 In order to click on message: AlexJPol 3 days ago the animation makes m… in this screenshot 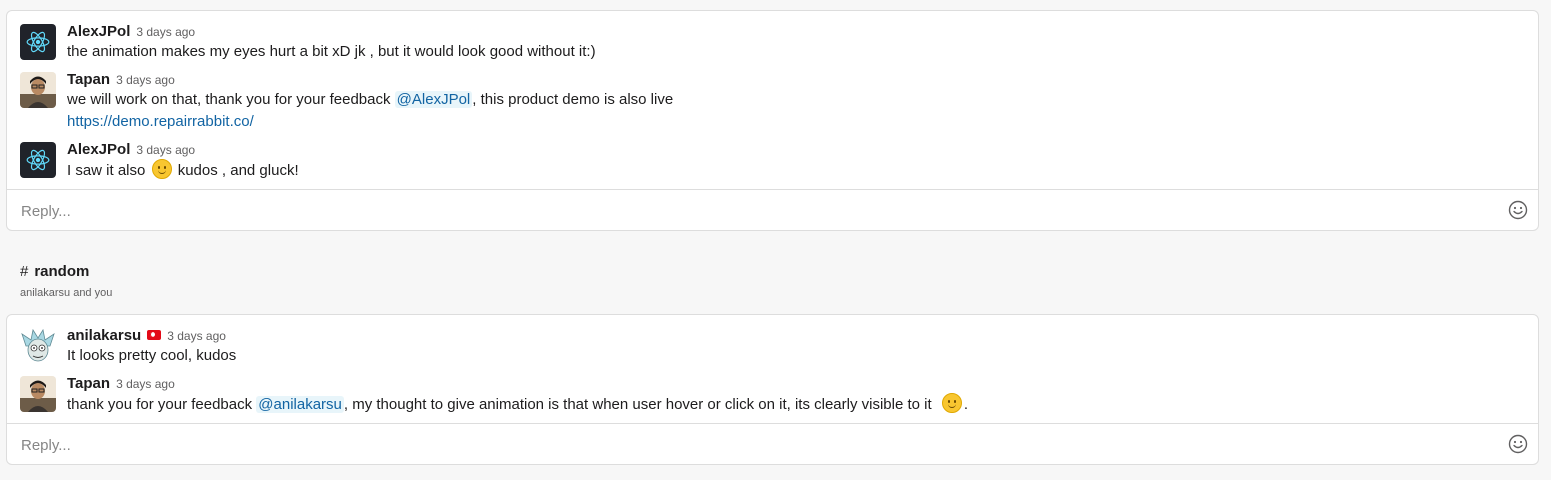, I will do `click(772, 41)`.